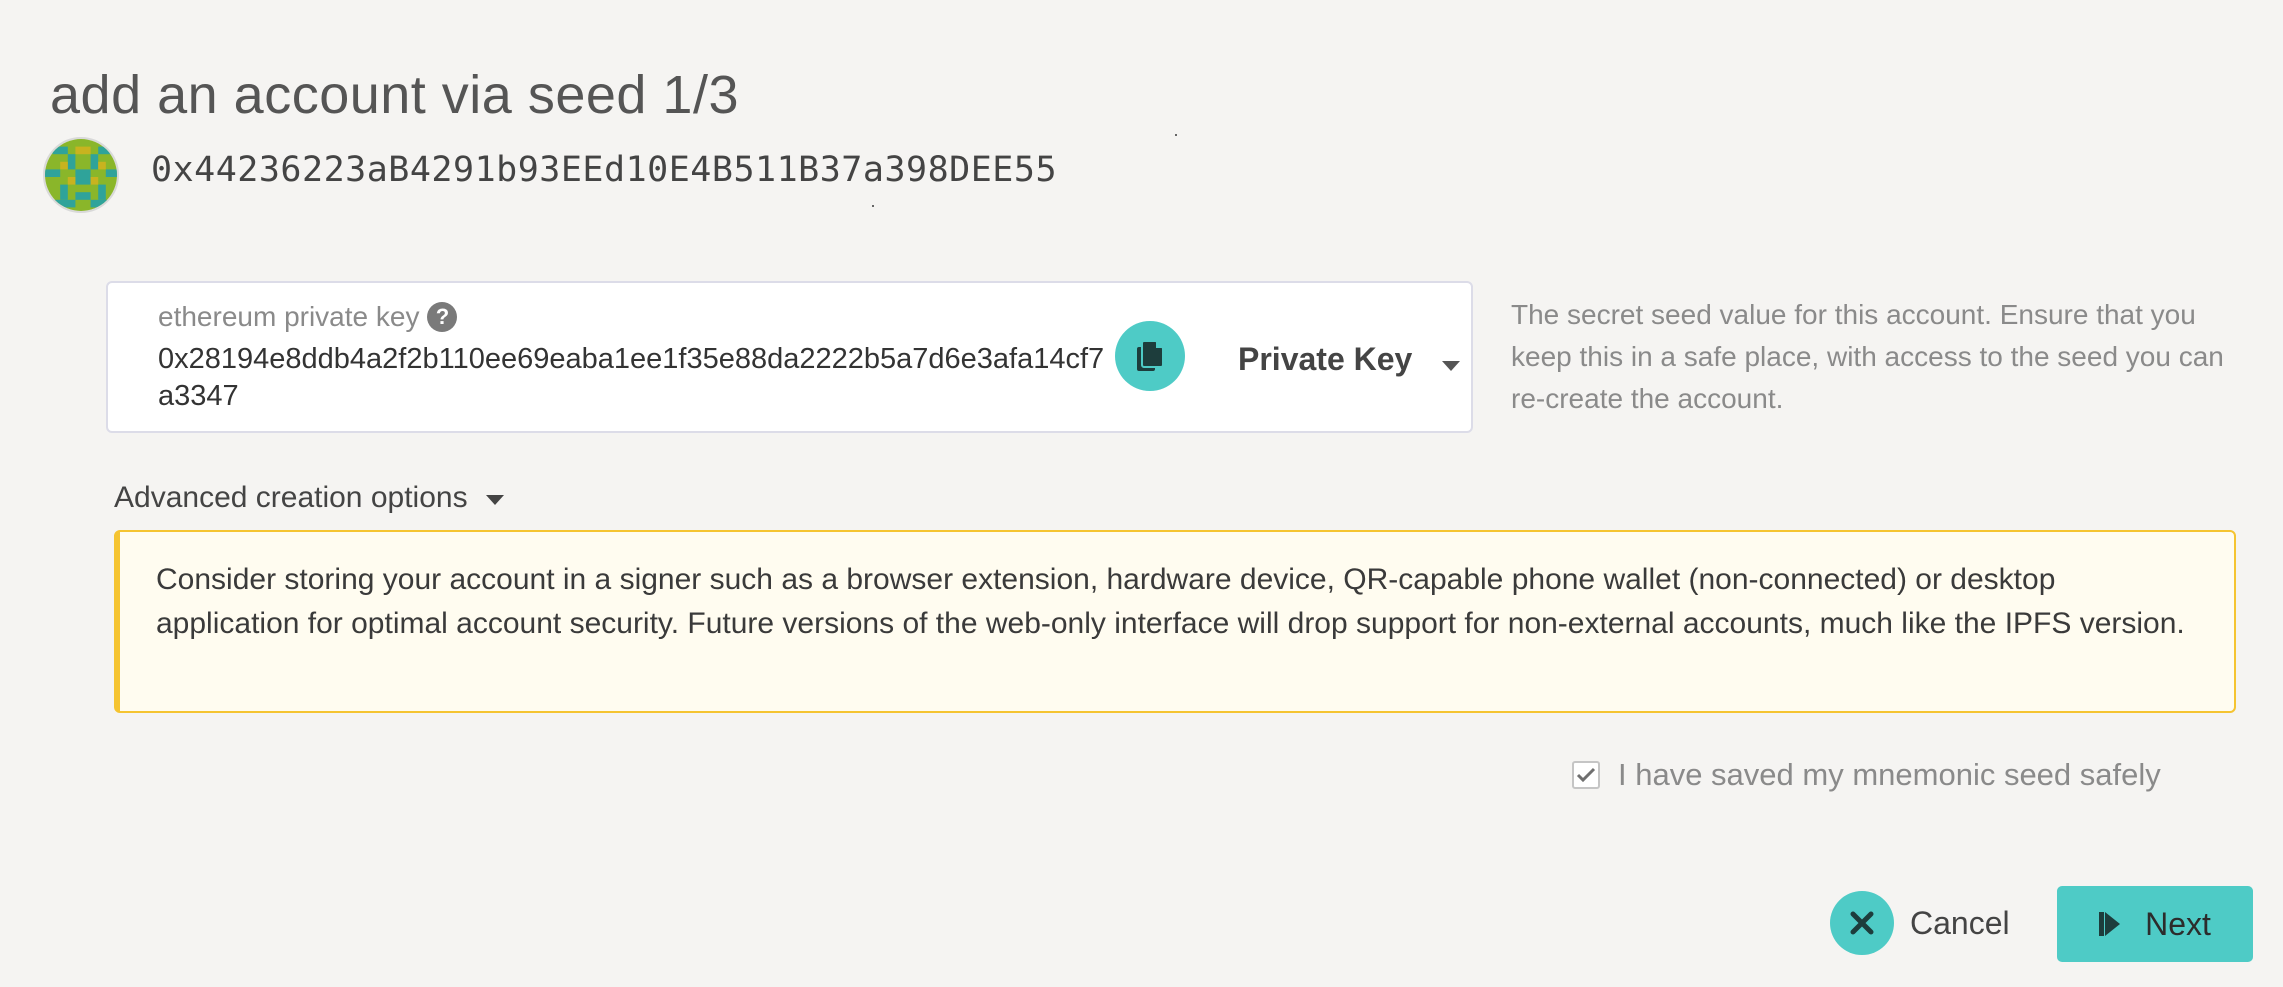  Describe the element at coordinates (289, 316) in the screenshot. I see `seed-label-text: ethereum private key` at that location.